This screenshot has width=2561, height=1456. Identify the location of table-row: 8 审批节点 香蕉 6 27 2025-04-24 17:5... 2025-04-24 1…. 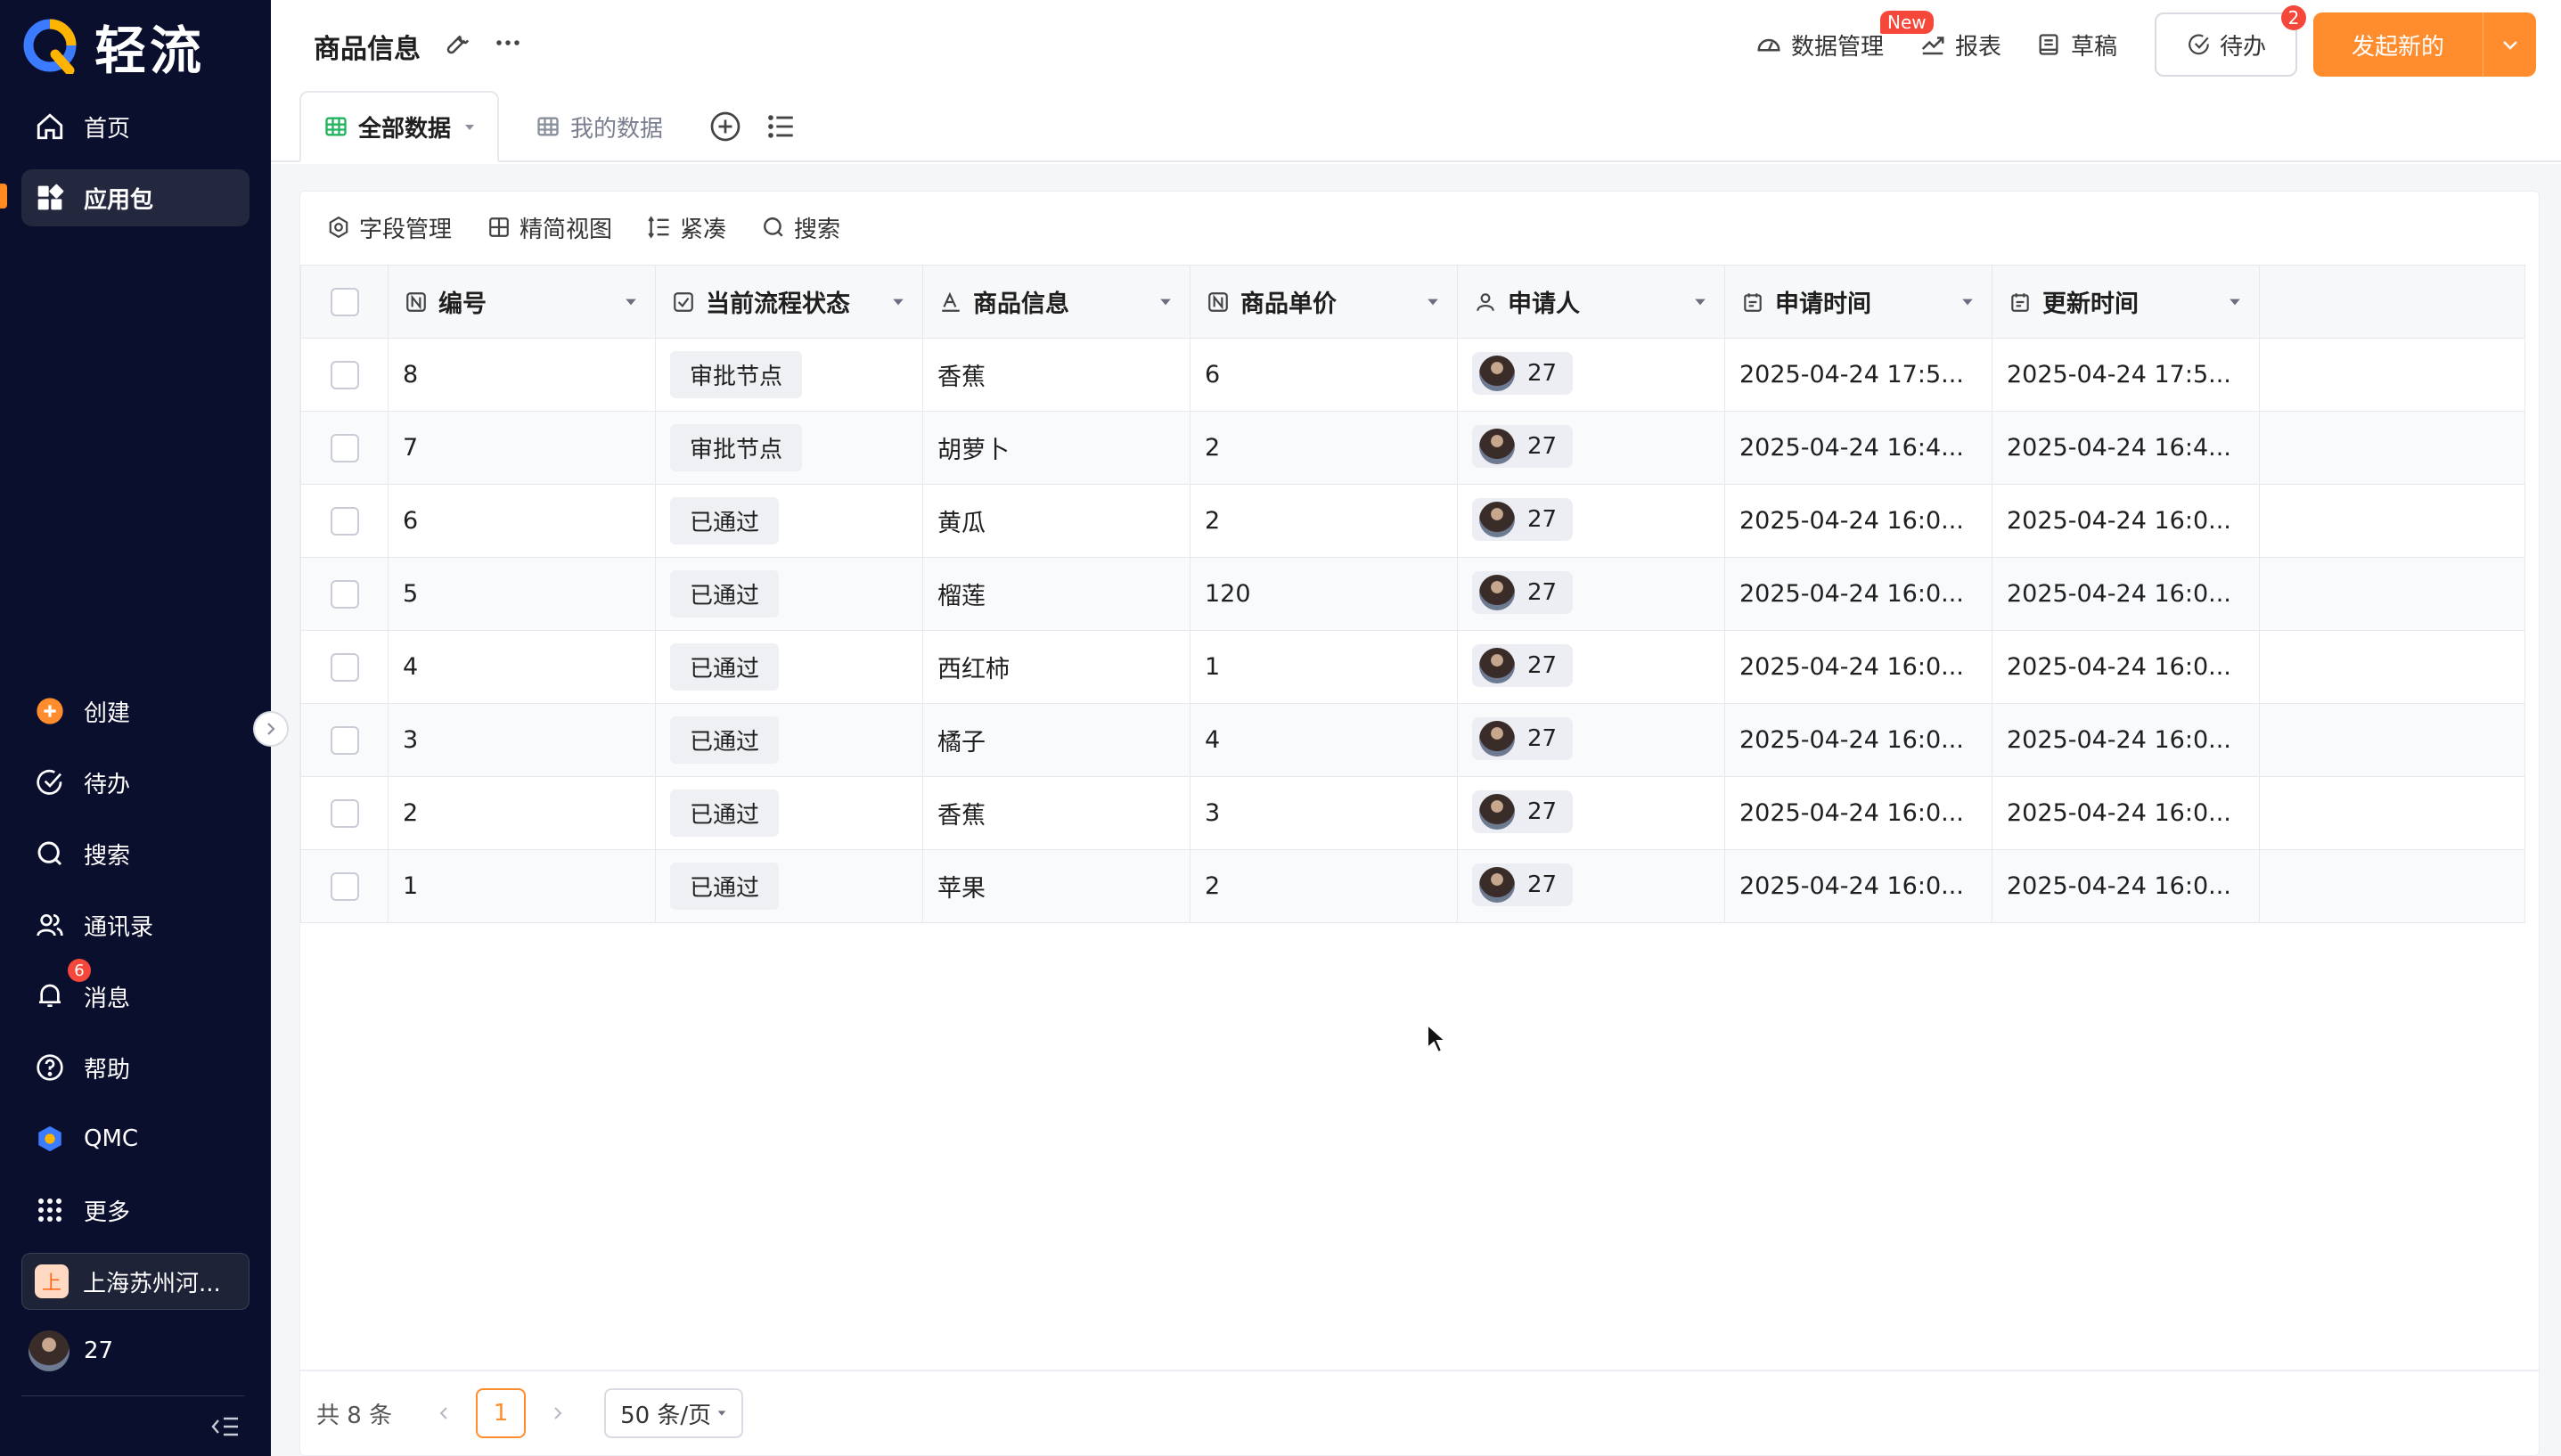
(1412, 375).